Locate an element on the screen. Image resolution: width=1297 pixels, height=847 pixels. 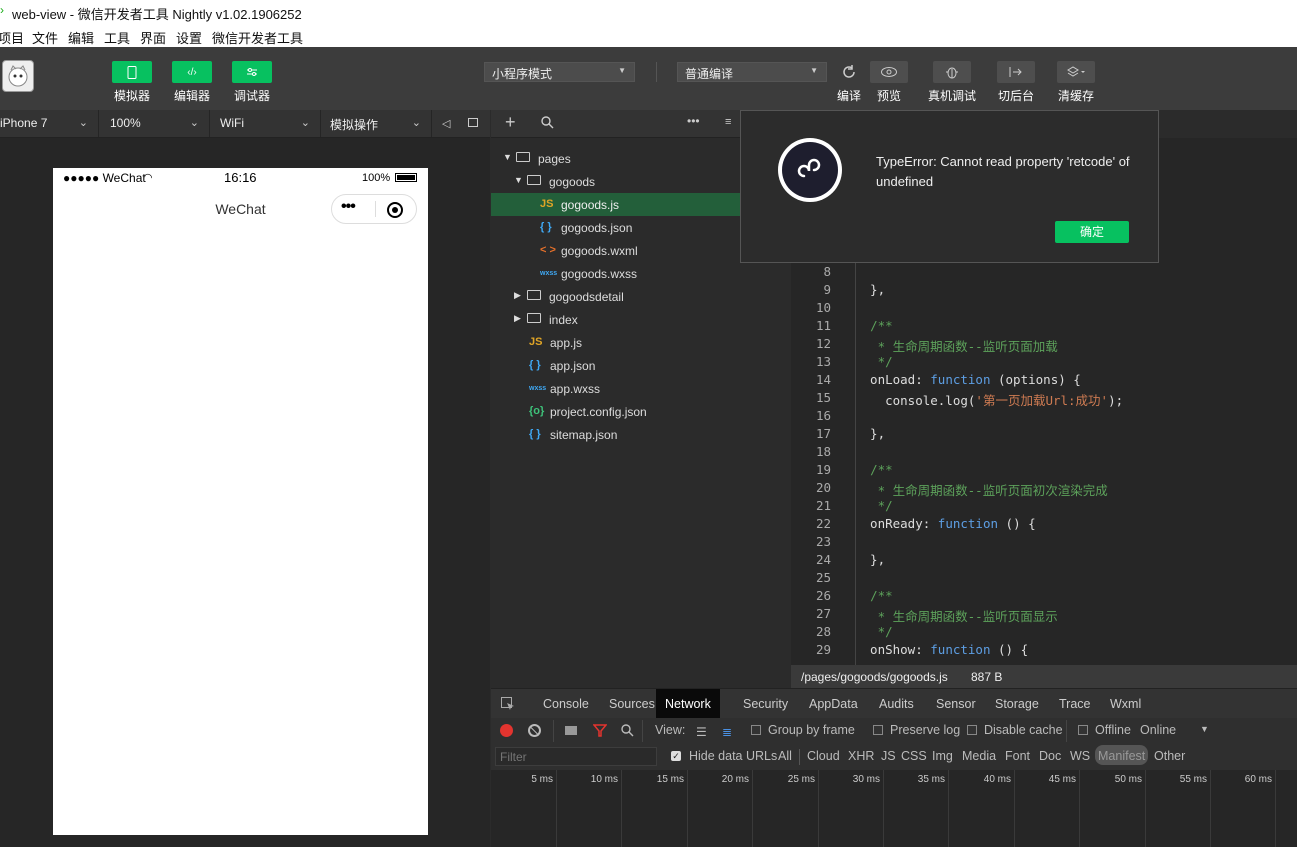
more-dots-icon: ••• is located at coordinates (348, 207).